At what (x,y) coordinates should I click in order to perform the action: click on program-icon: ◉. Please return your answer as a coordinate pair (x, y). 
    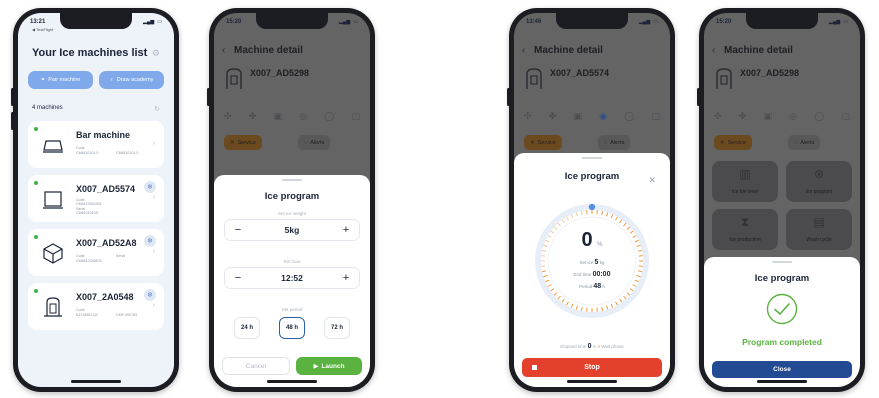
    Looking at the image, I should click on (603, 116).